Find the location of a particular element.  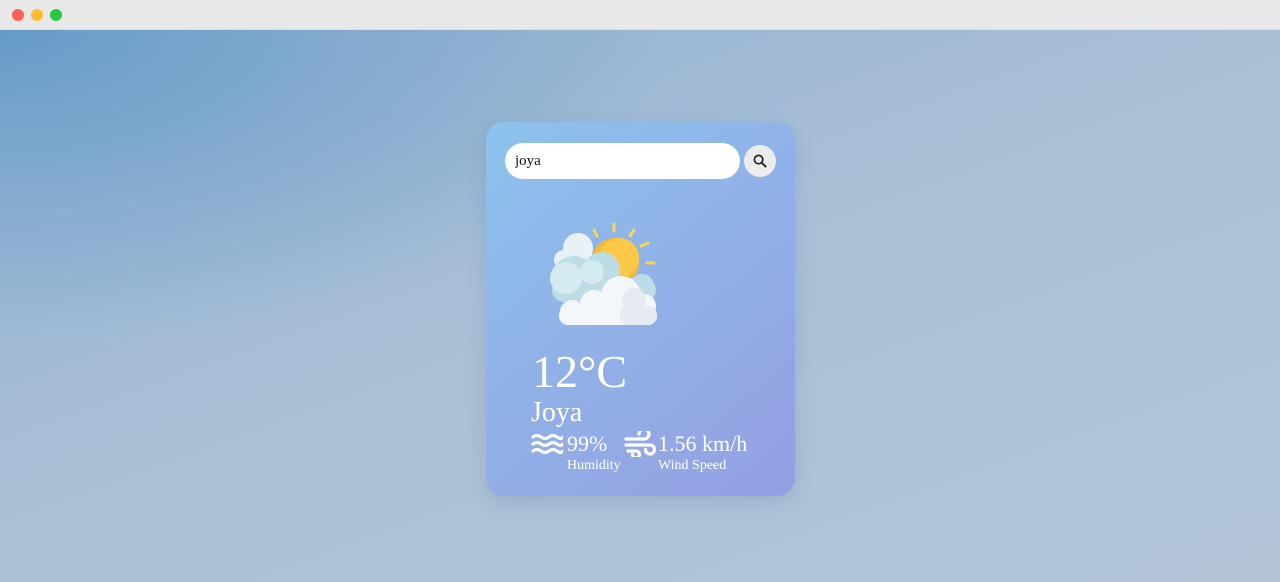

search-icon is located at coordinates (760, 161).